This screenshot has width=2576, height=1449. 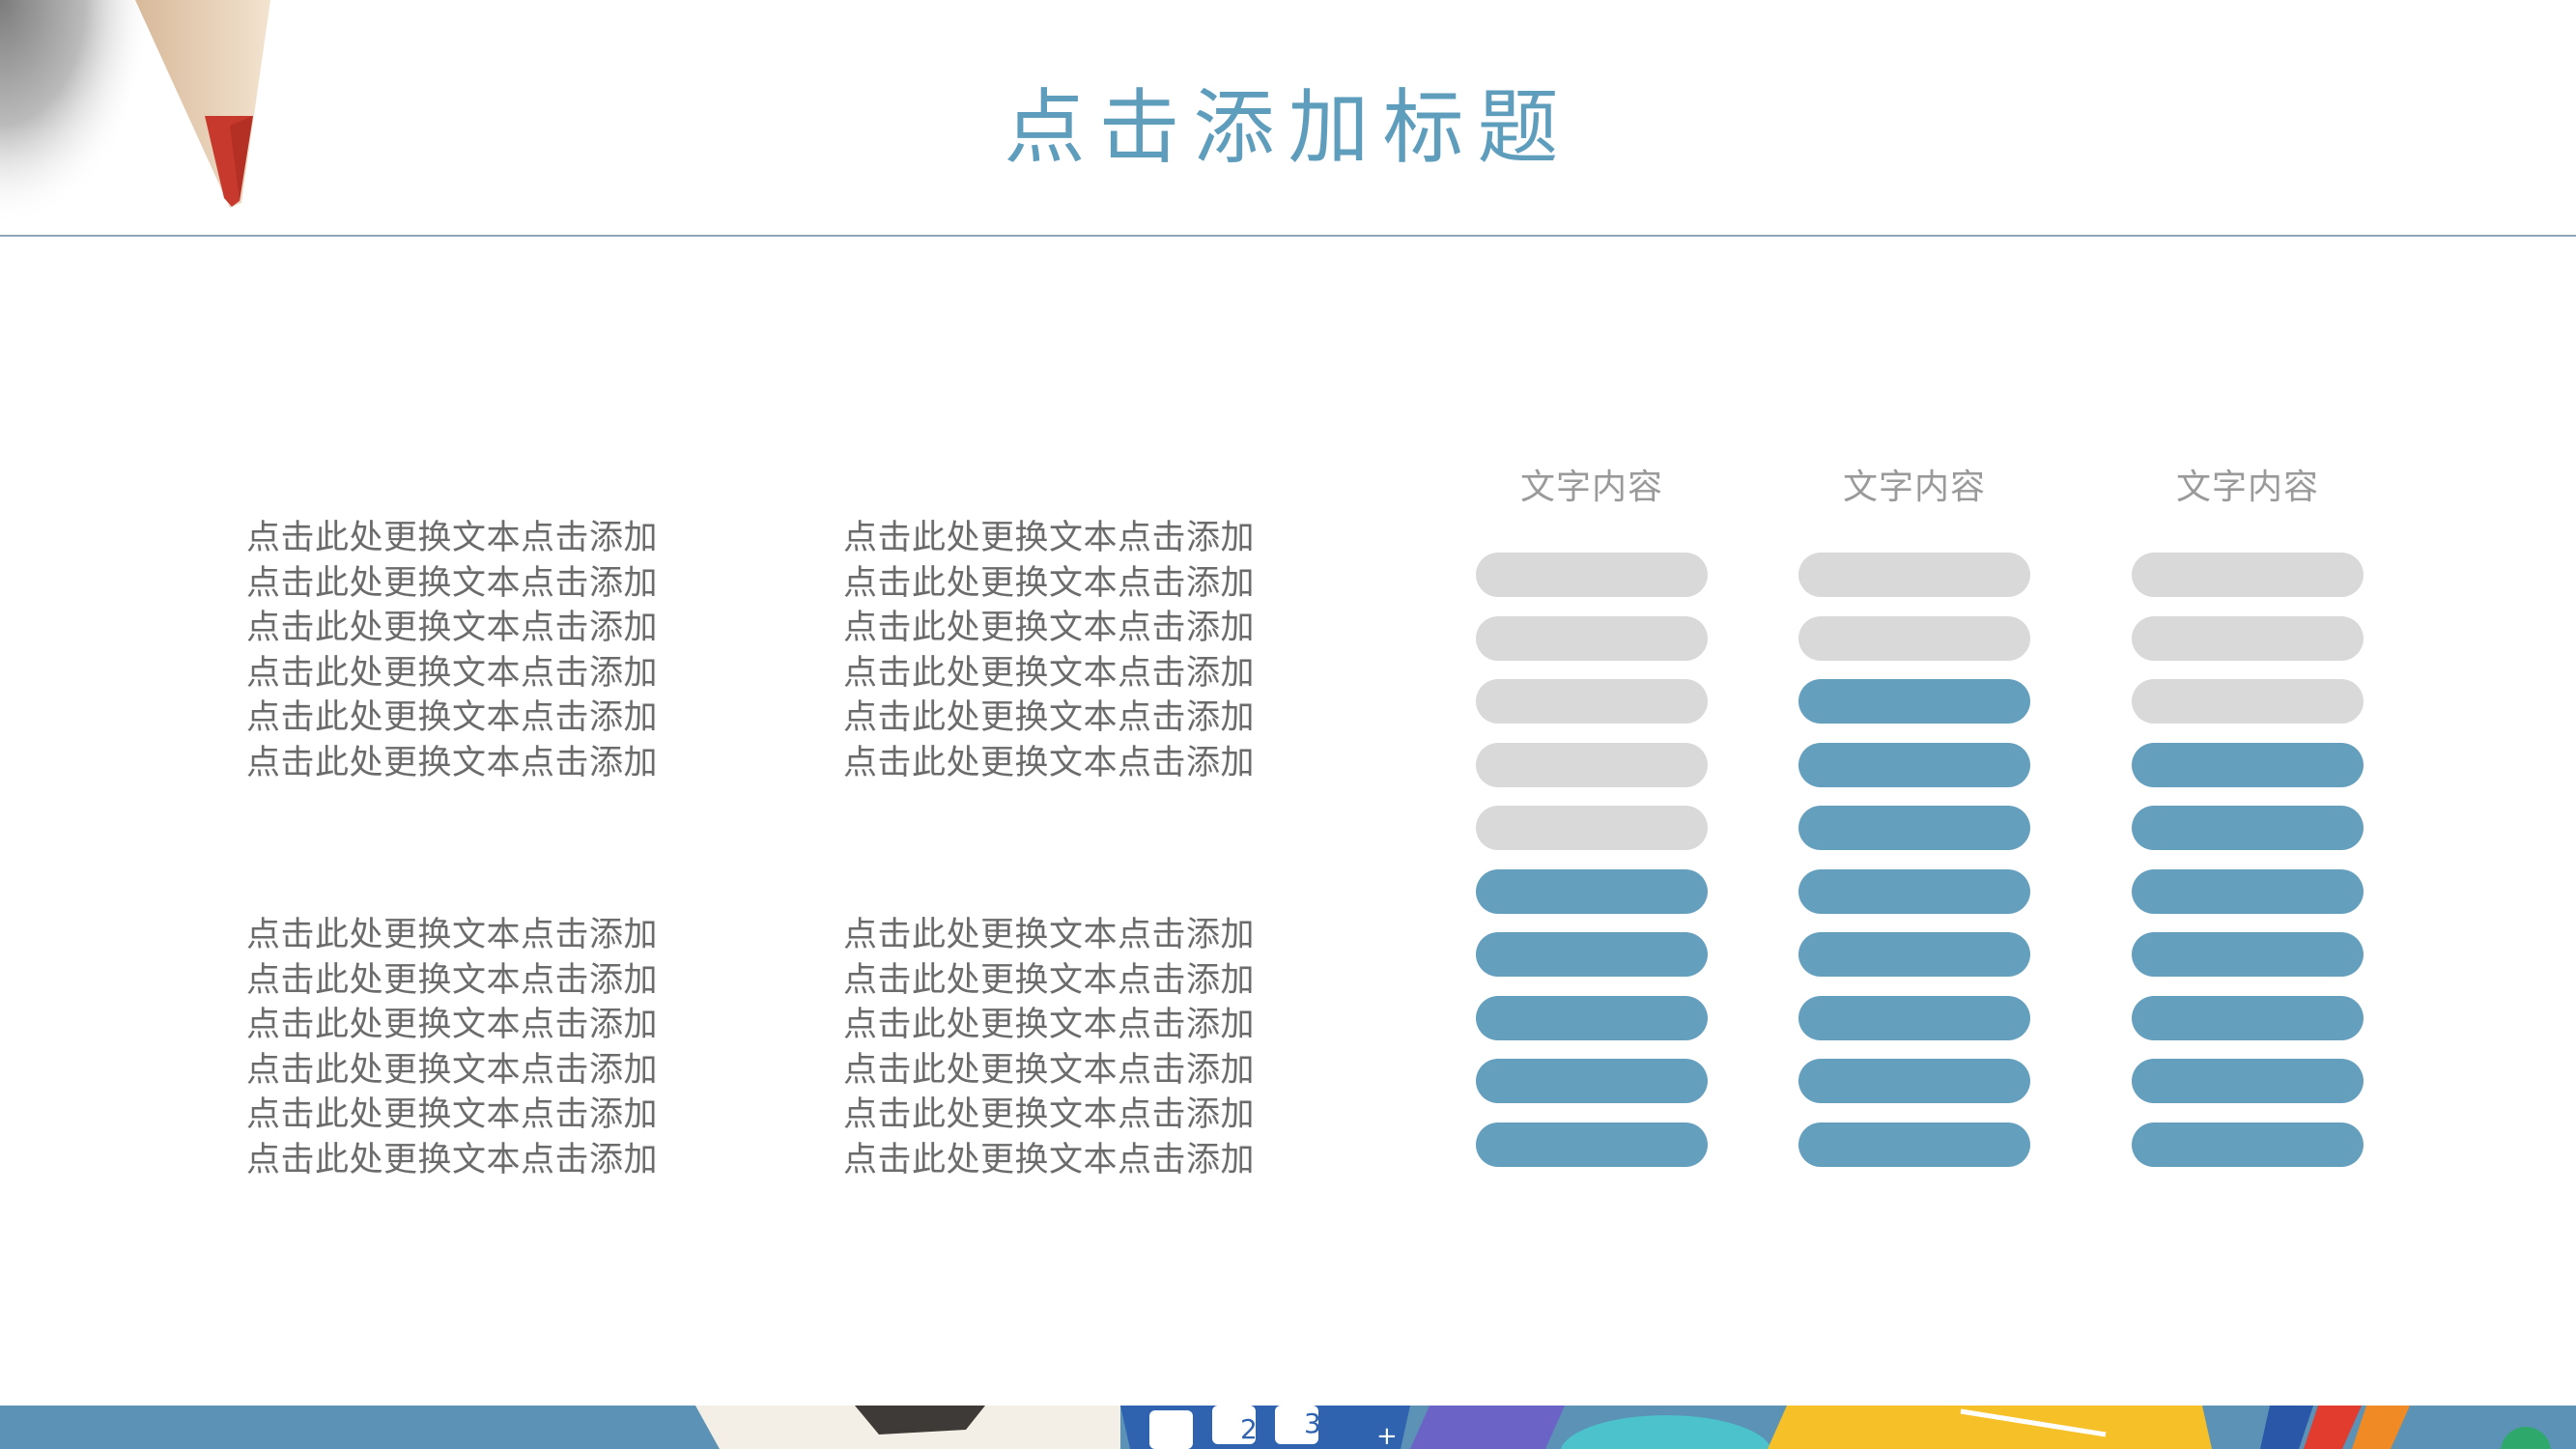 What do you see at coordinates (1249, 1429) in the screenshot?
I see `svg-text: 2` at bounding box center [1249, 1429].